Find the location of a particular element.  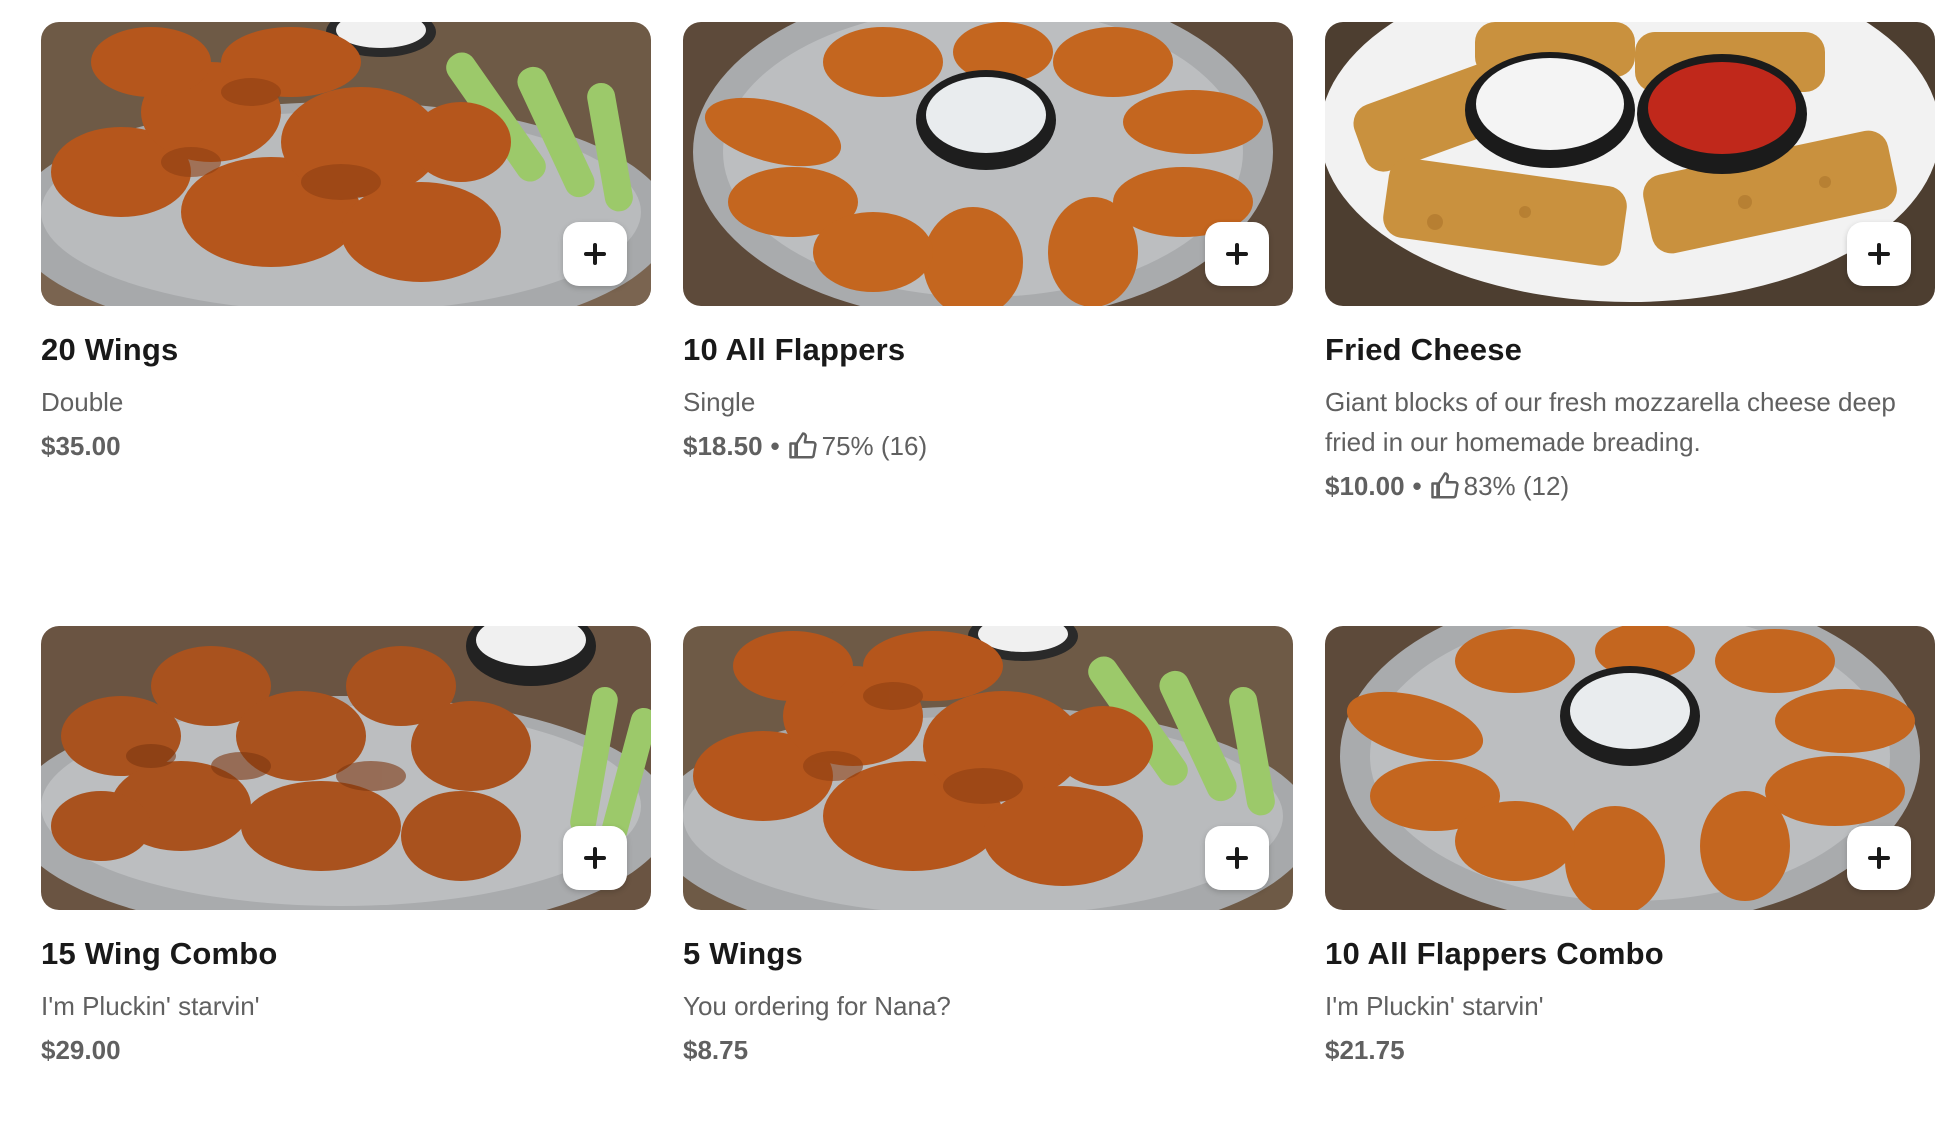

fried-cheese-image is located at coordinates (1630, 164).